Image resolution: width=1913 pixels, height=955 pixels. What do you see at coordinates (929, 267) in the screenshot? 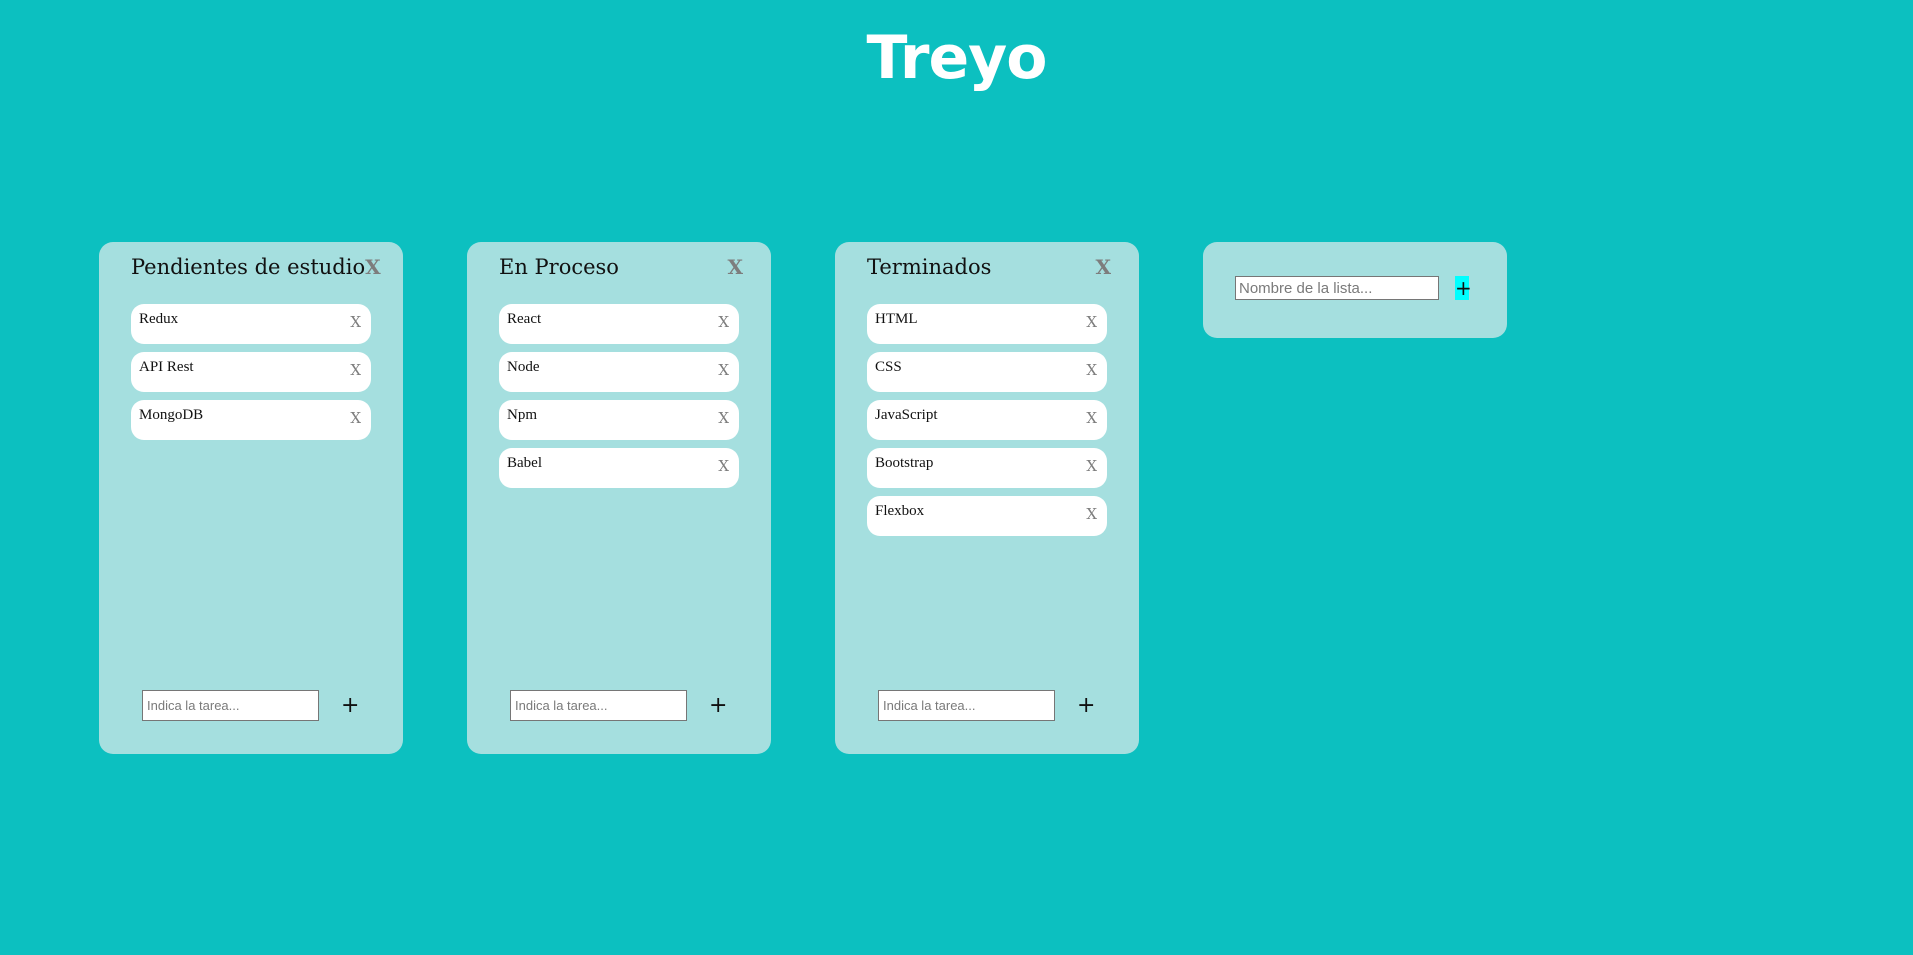
I see `list-title: Terminados` at bounding box center [929, 267].